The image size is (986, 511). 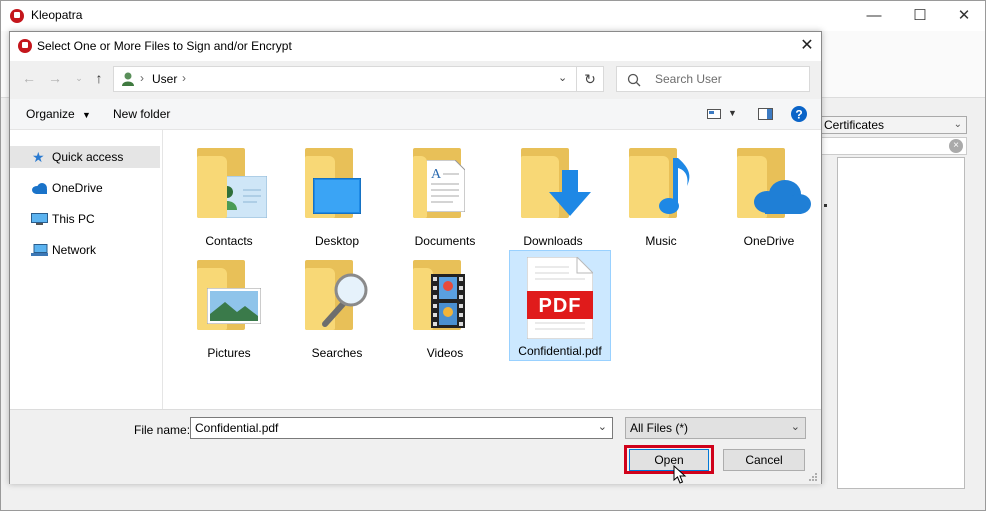 I want to click on search-placeholder: Search User, so click(x=688, y=79).